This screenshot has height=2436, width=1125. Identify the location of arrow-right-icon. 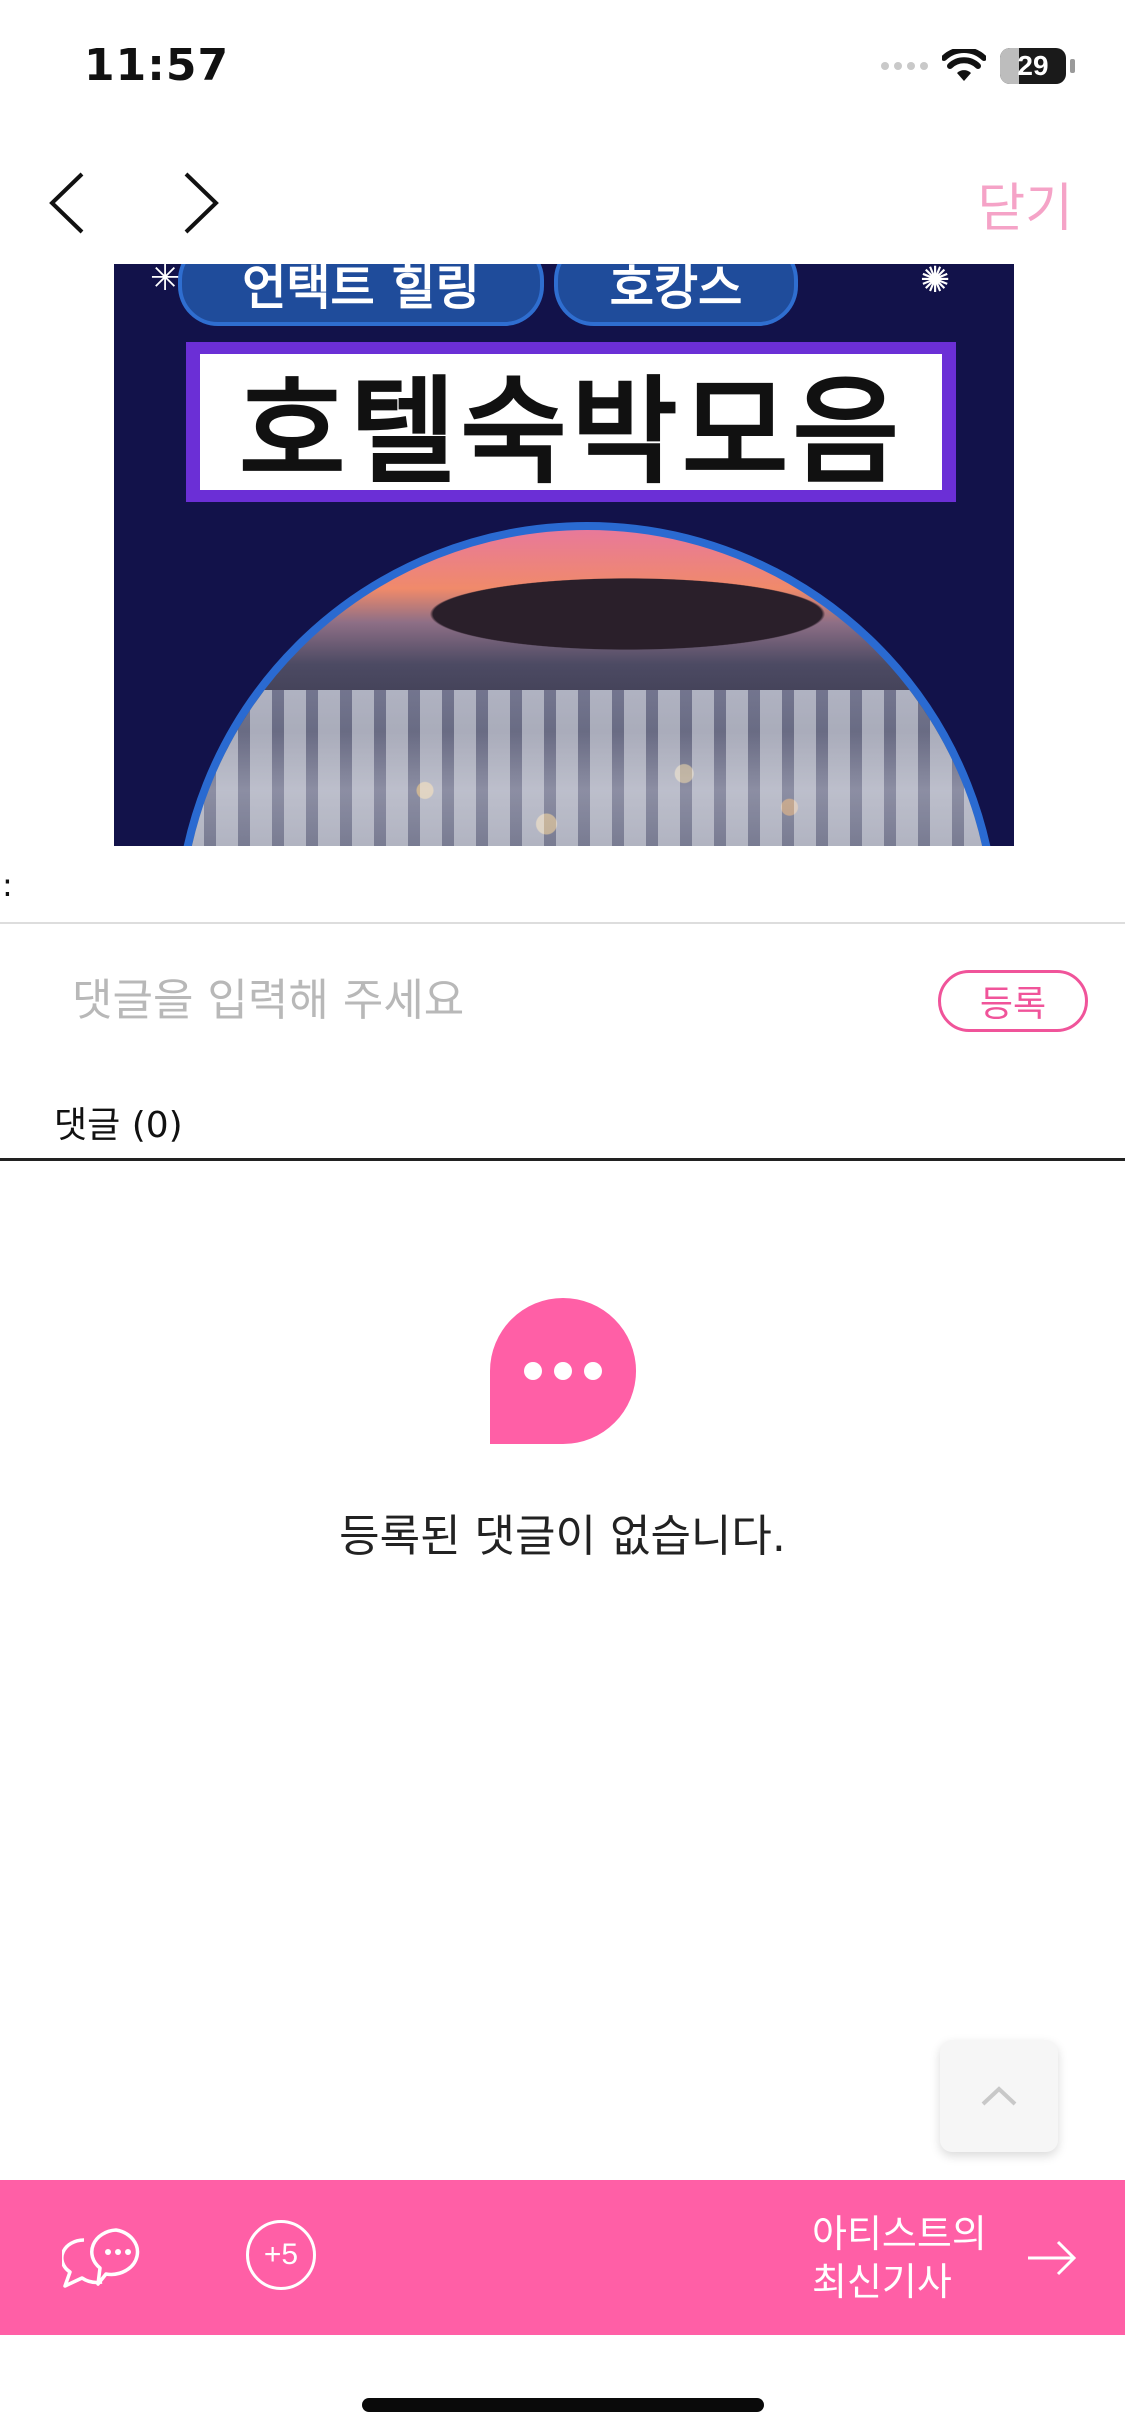
(1052, 2258).